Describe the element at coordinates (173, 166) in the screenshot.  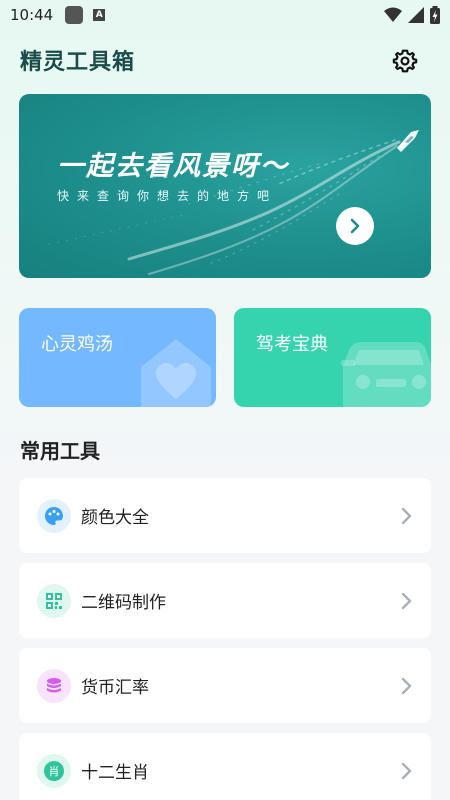
I see `banner-title: 一起去看风景呀～` at that location.